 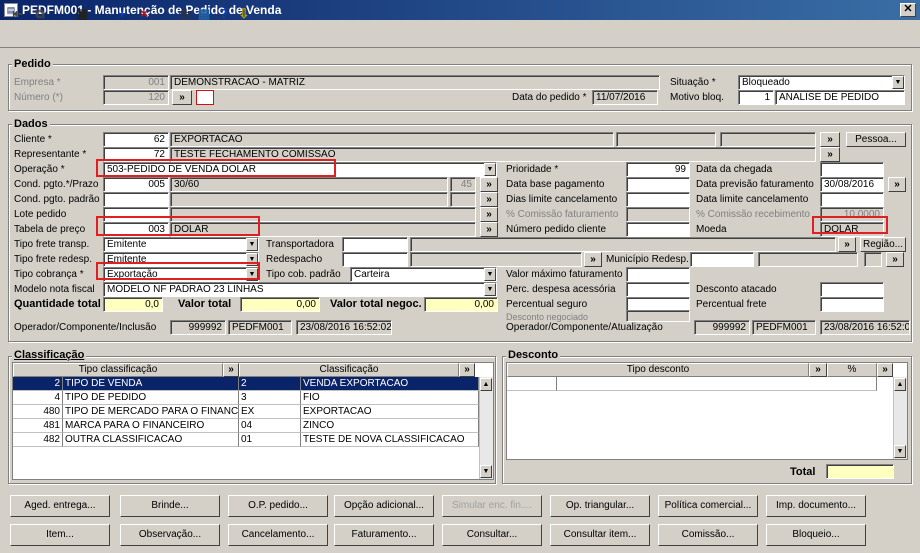 What do you see at coordinates (900, 451) in the screenshot?
I see `desc-scroll-down-icon: ▼` at bounding box center [900, 451].